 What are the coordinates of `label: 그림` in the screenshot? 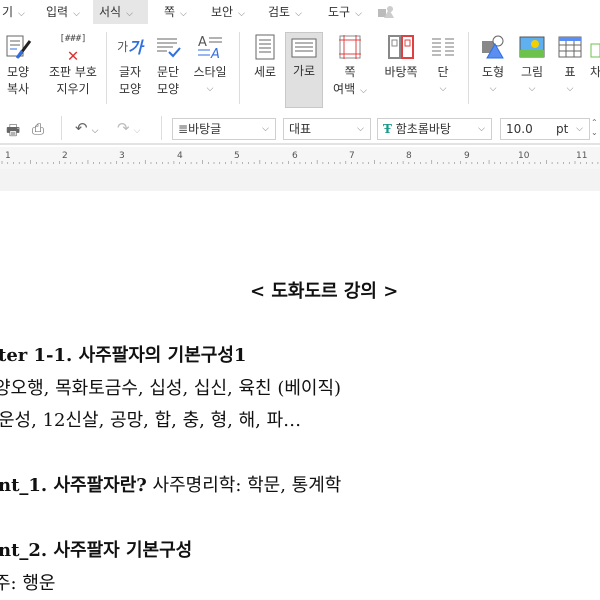 It's located at (532, 72).